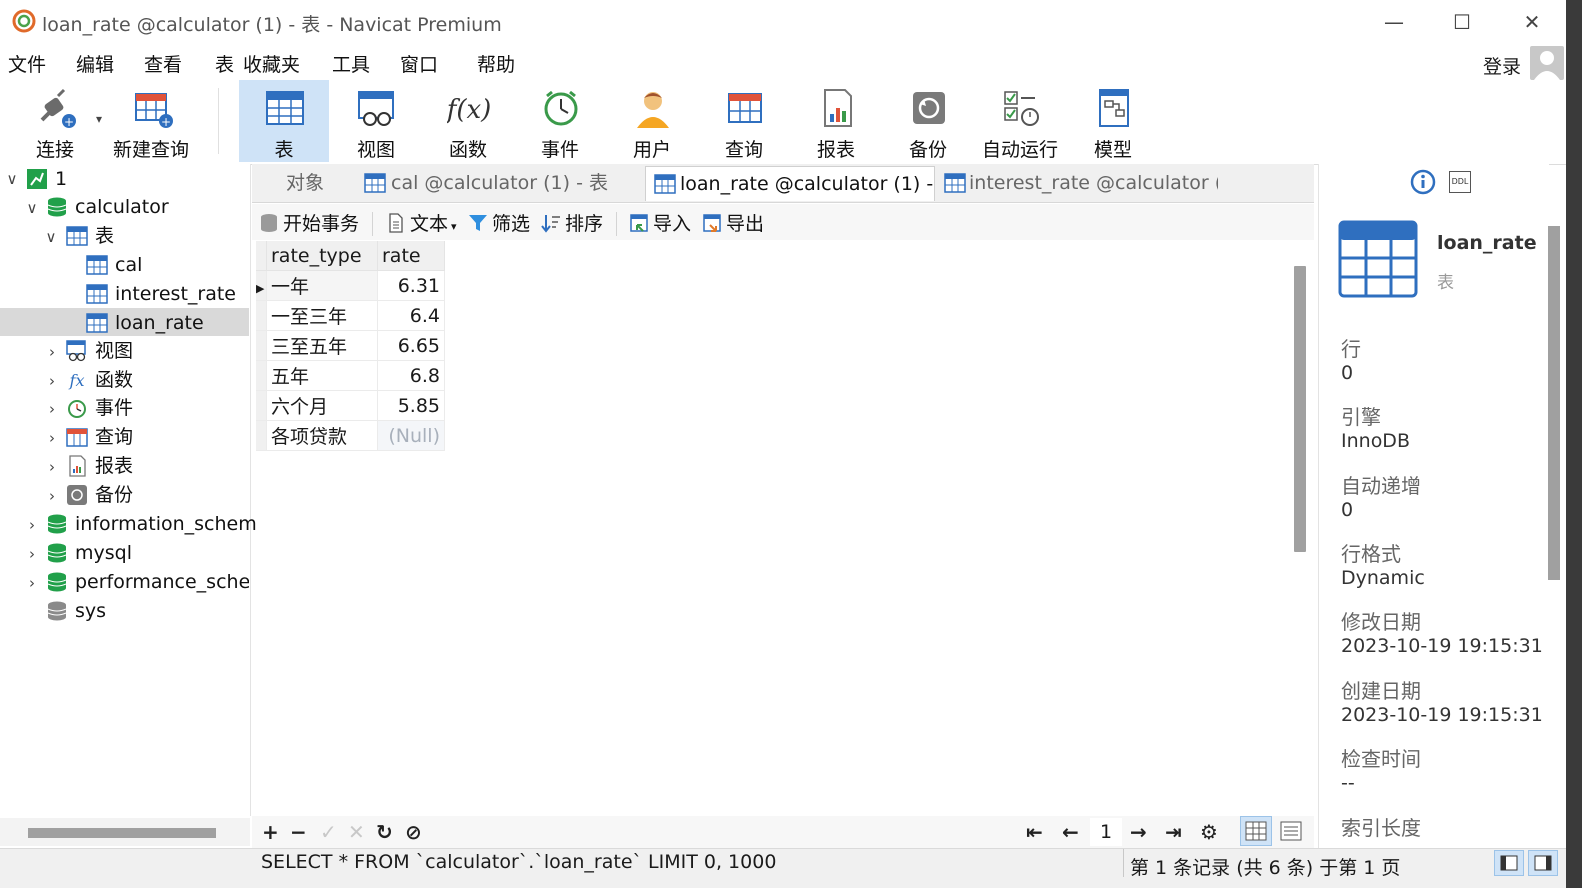  What do you see at coordinates (411, 315) in the screenshot?
I see `cell-rate: 6.4` at bounding box center [411, 315].